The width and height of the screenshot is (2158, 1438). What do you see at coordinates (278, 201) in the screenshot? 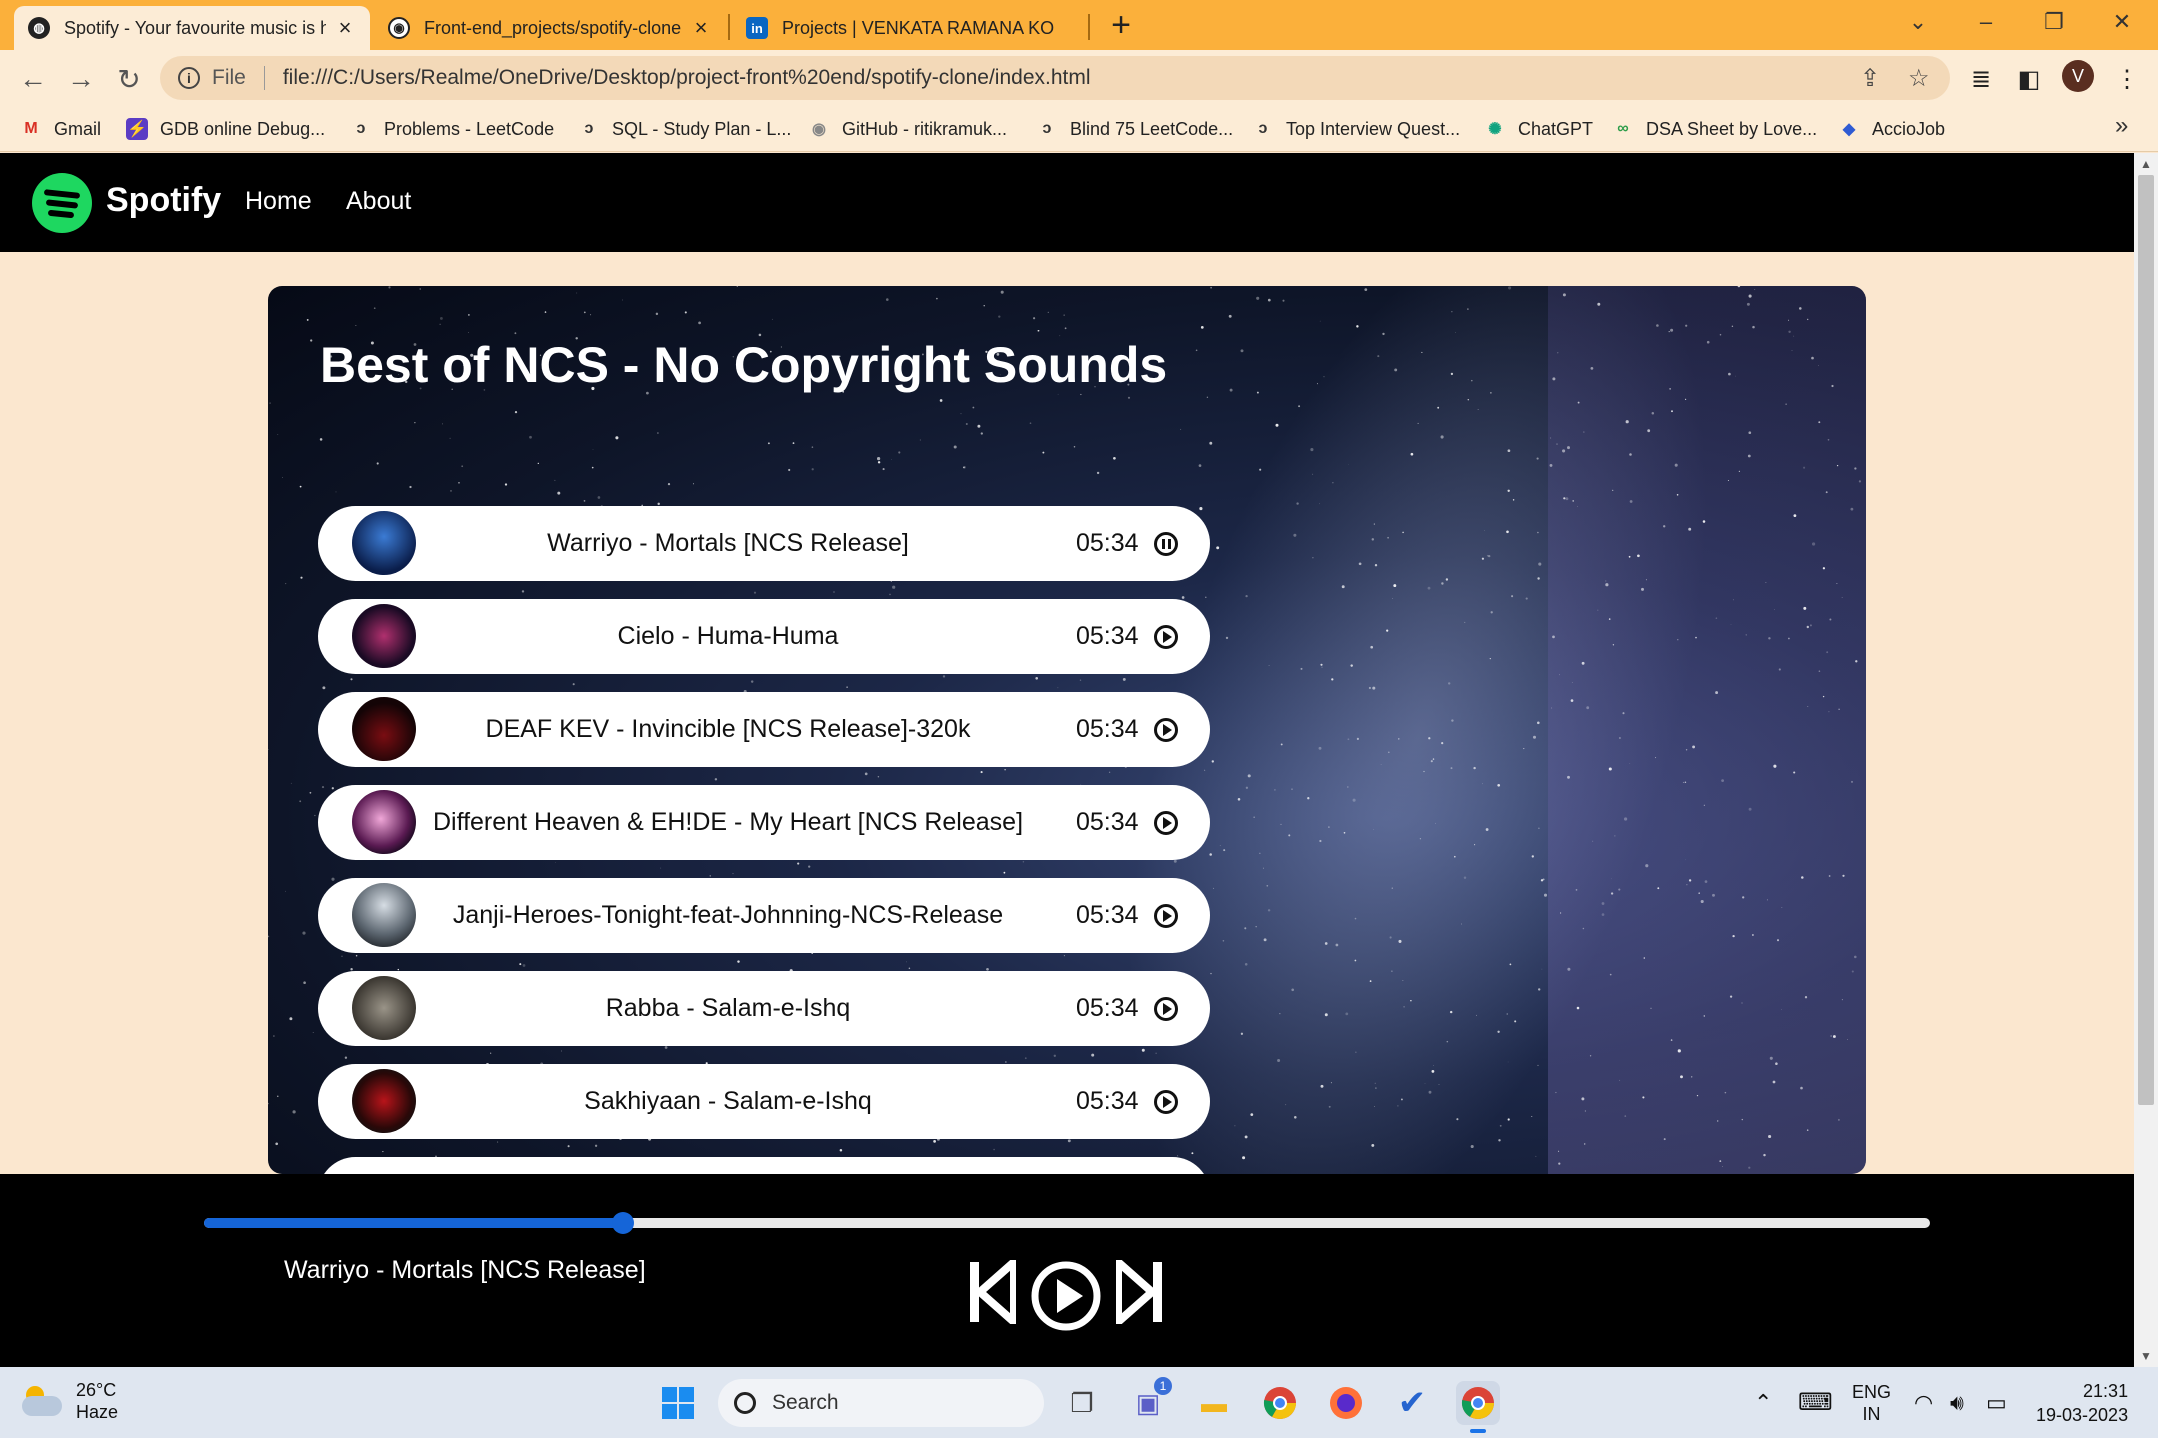
I see `nav-home: Home` at bounding box center [278, 201].